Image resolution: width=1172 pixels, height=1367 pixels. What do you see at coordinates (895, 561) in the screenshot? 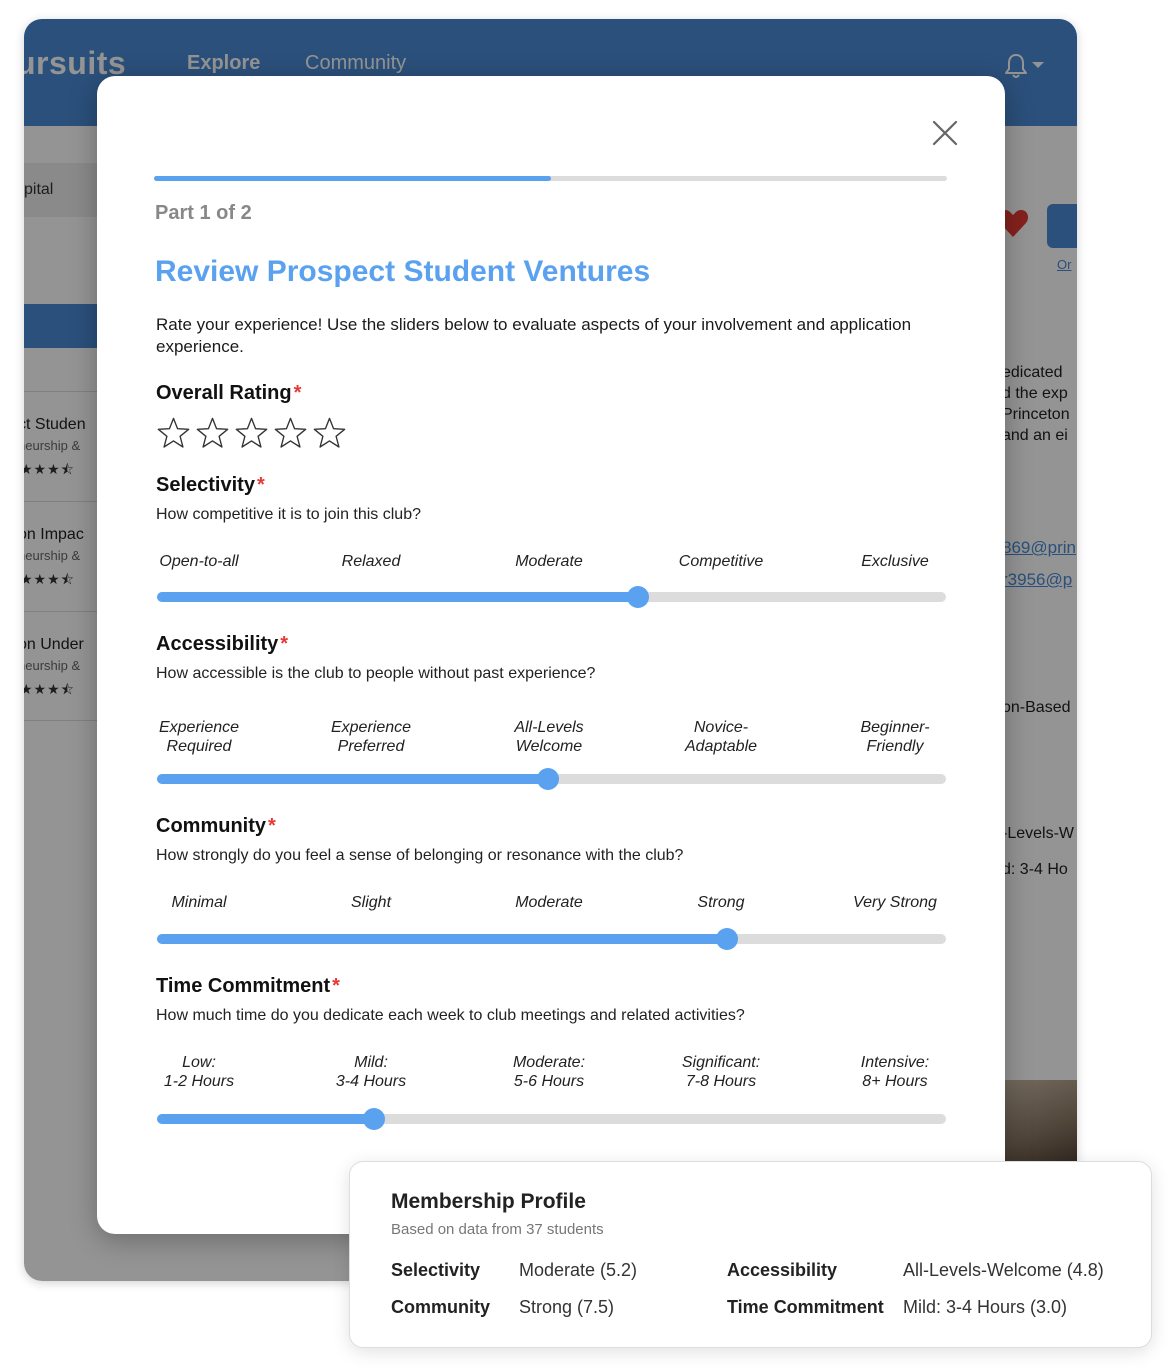
I see `scale-label: Exclusive` at bounding box center [895, 561].